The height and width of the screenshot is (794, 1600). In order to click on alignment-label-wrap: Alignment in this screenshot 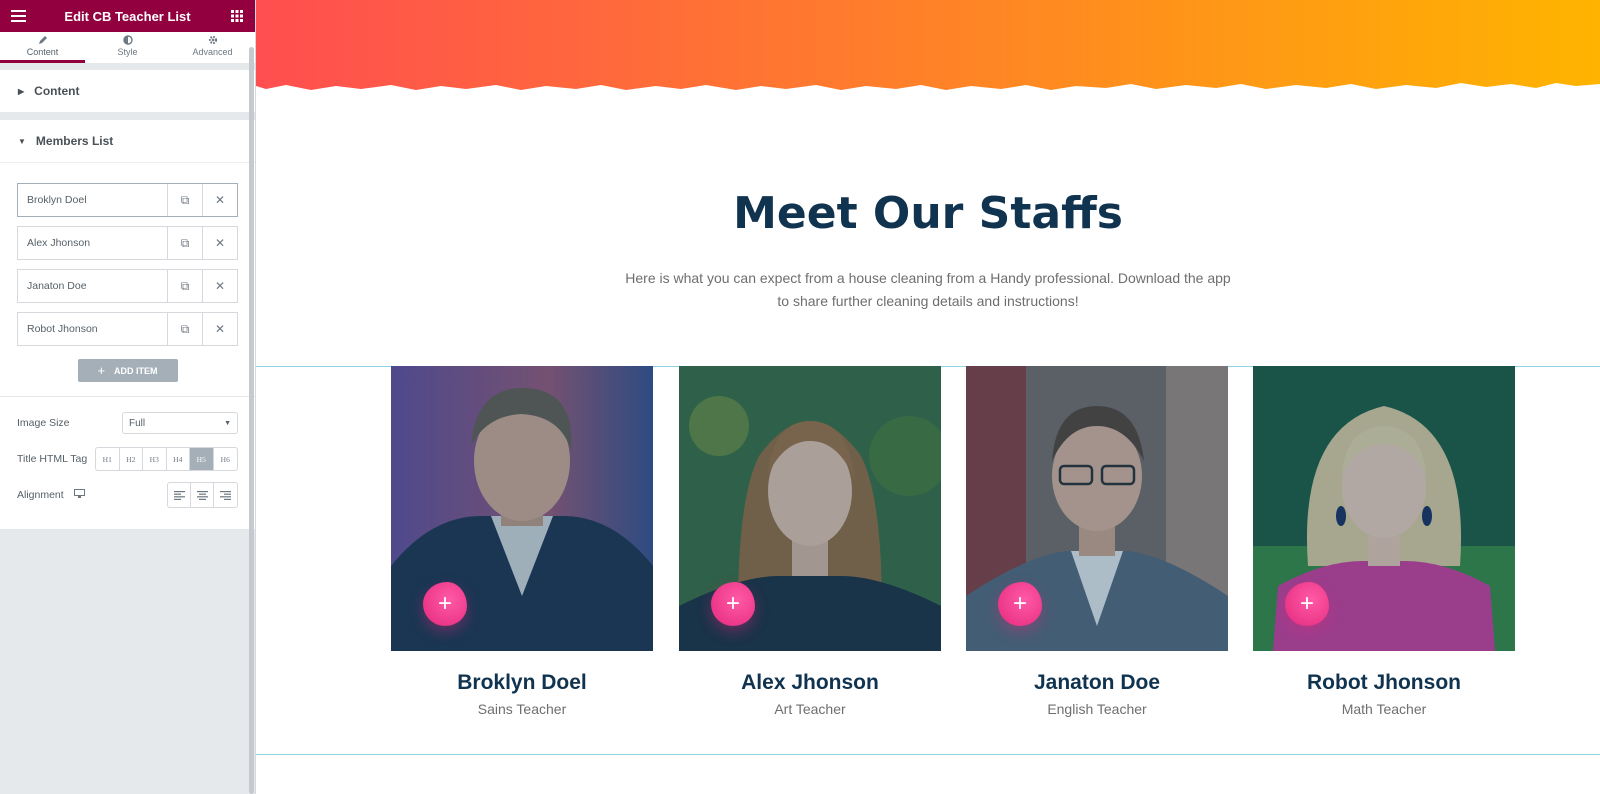, I will do `click(51, 495)`.